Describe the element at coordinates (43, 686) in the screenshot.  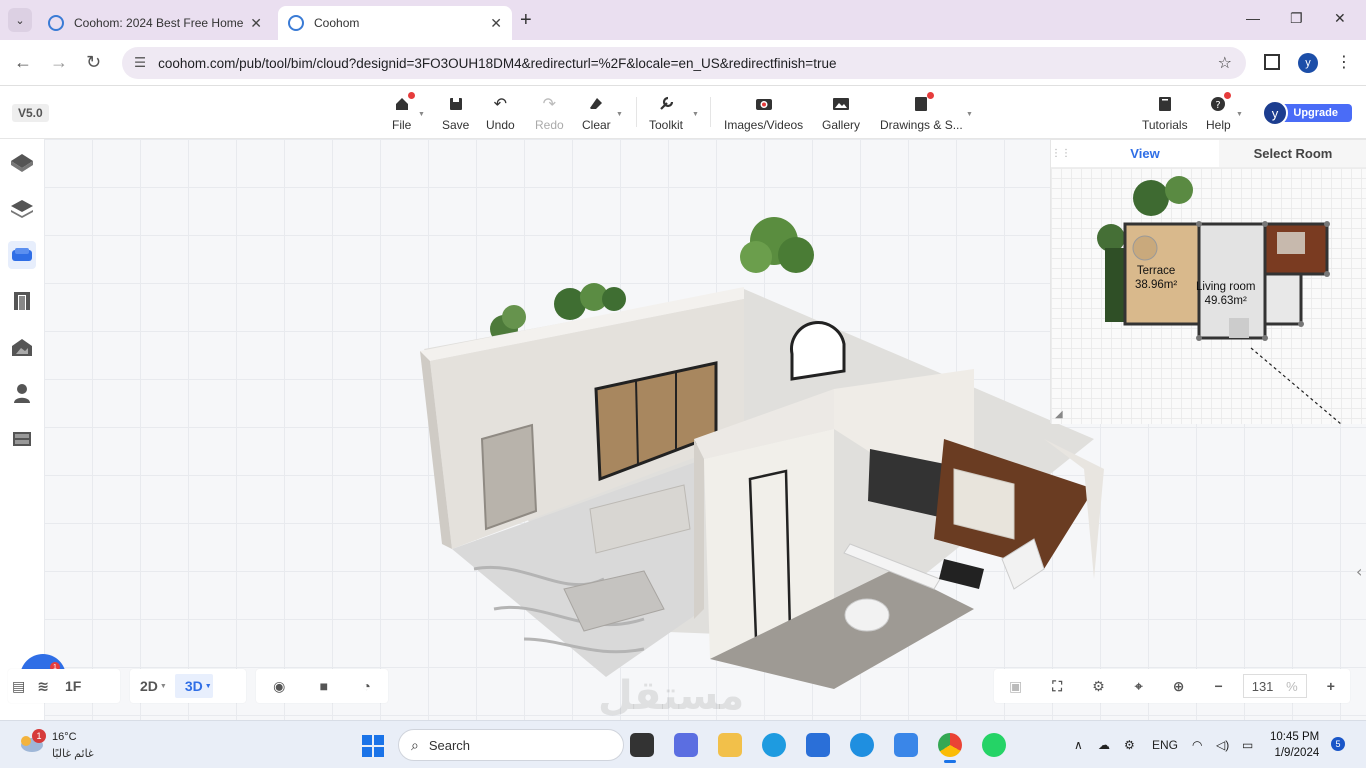
I see `layers-stack-icon: ≋` at that location.